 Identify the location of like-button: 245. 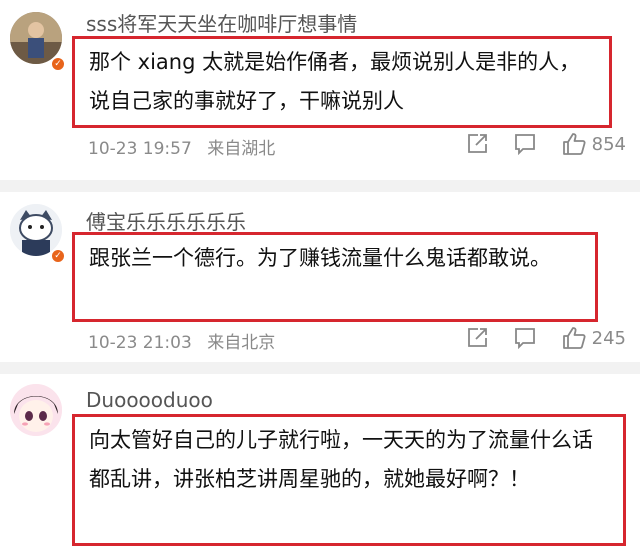
(594, 338).